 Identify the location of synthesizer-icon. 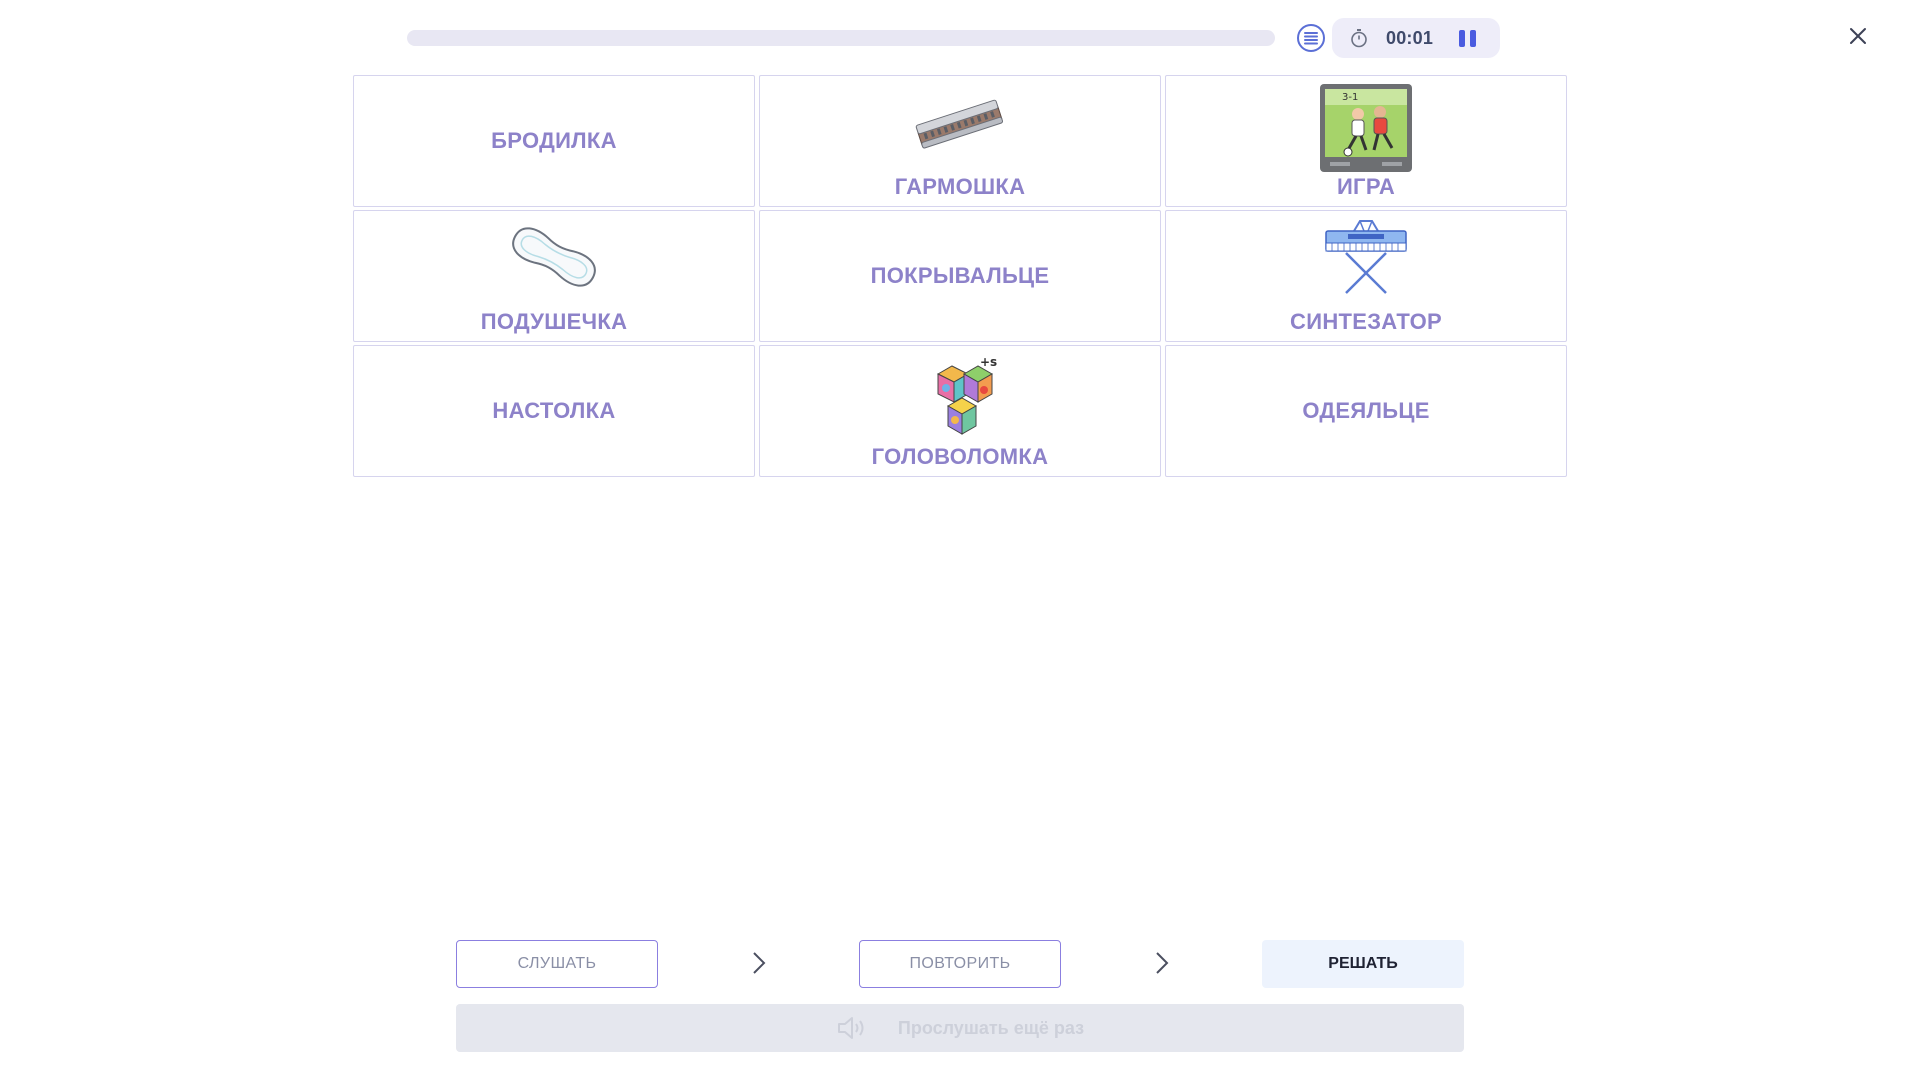
(1366, 257).